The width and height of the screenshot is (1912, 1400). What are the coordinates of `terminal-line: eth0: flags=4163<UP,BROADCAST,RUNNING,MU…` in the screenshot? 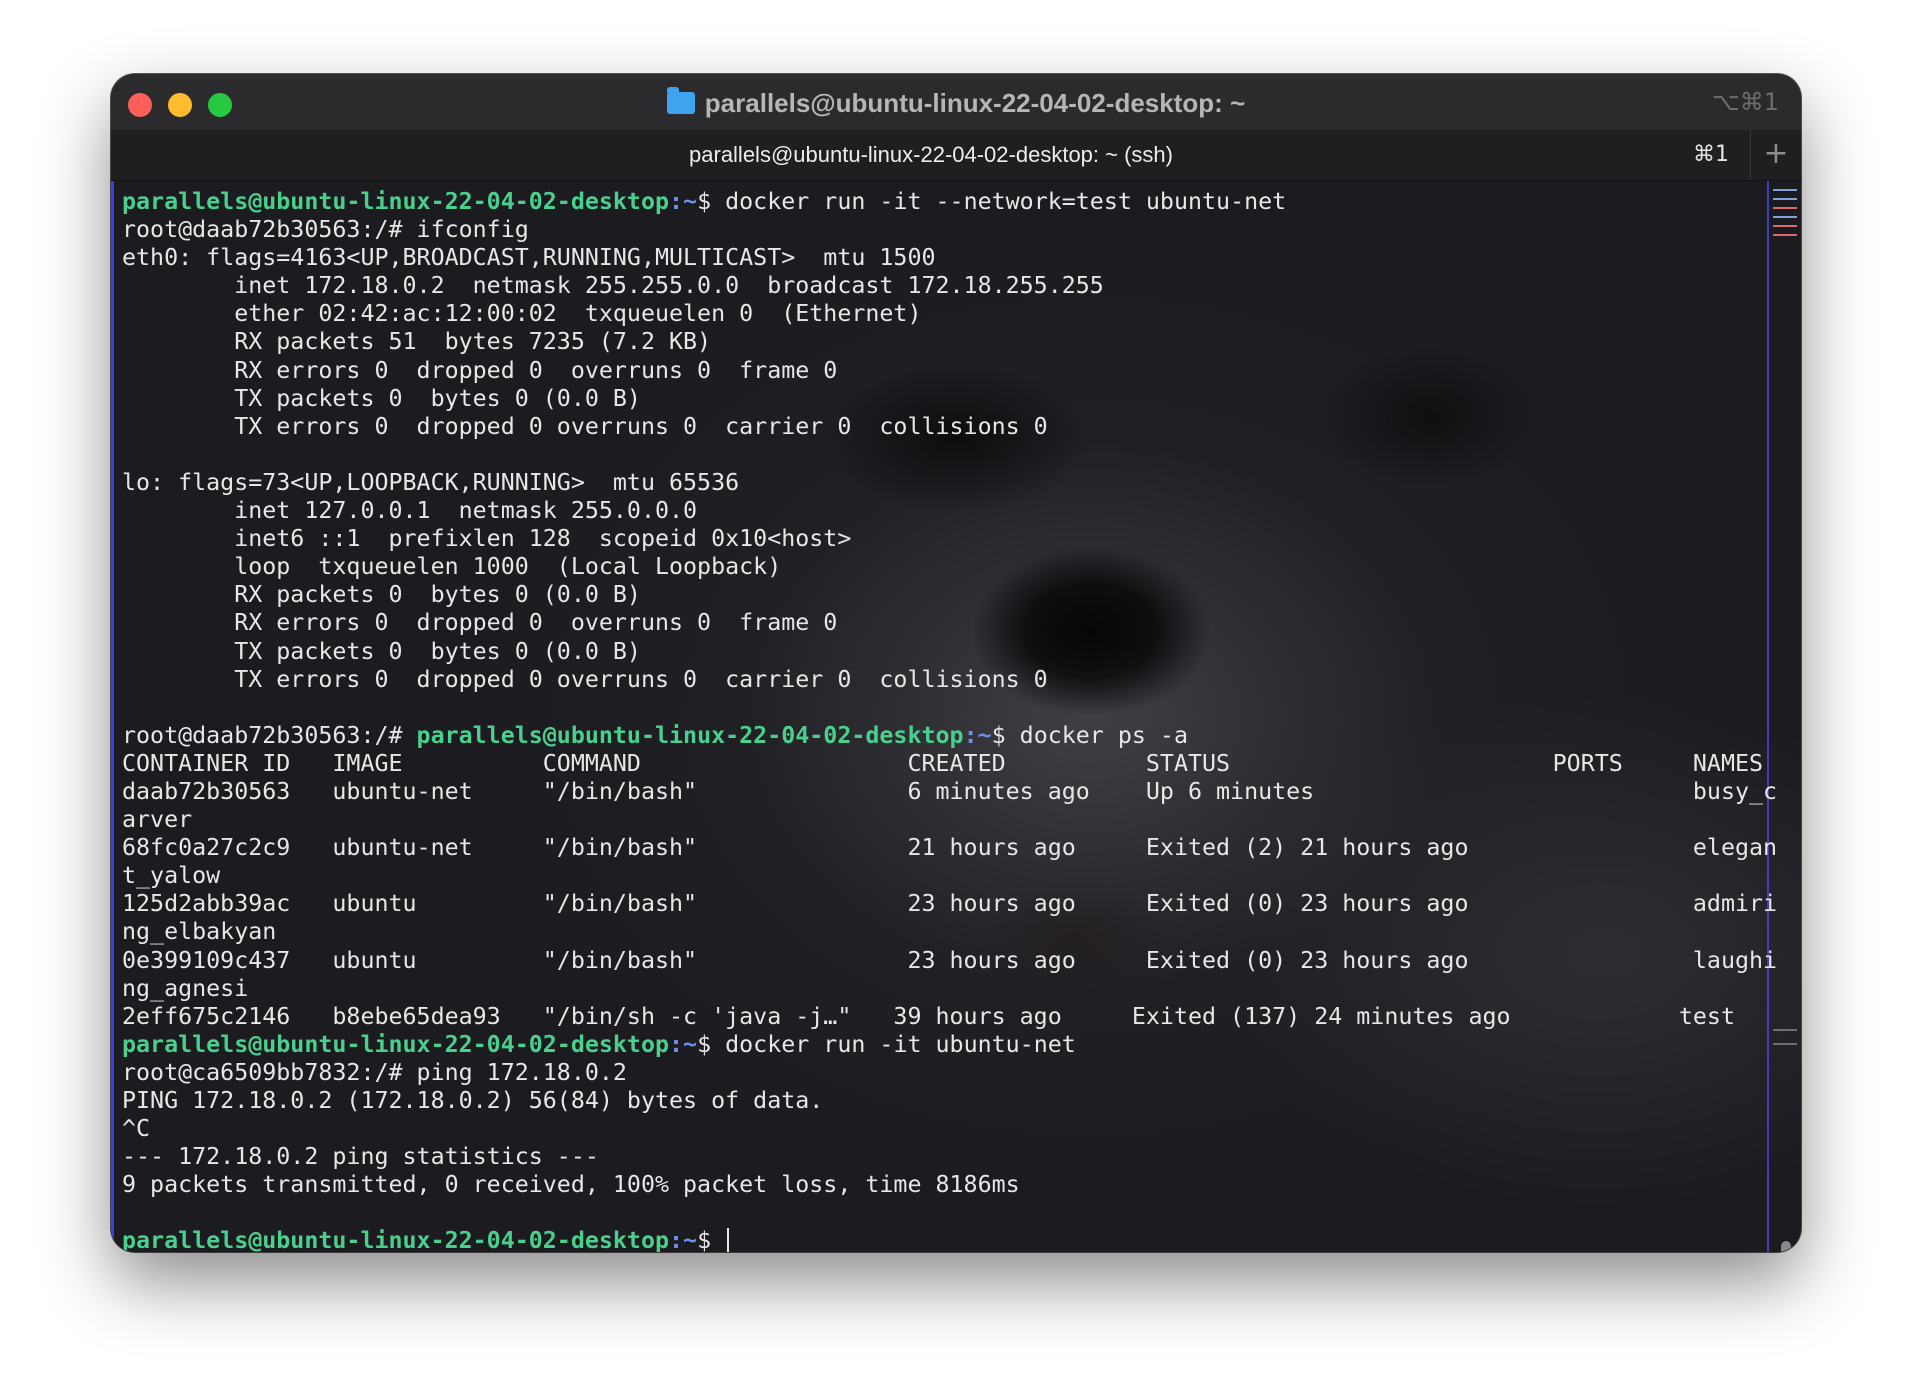 It's located at (949, 258).